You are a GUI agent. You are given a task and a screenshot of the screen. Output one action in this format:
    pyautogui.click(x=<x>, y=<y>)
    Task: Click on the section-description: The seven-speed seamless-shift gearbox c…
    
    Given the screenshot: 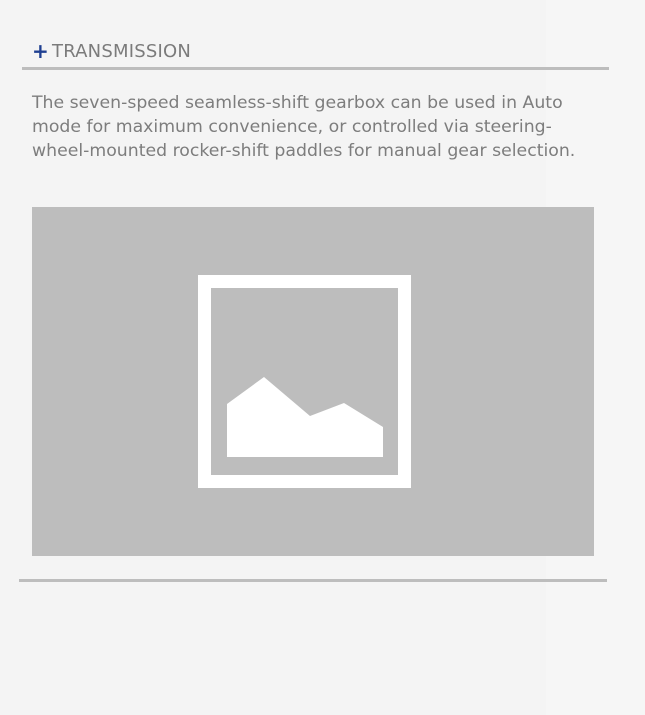 What is the action you would take?
    pyautogui.click(x=304, y=127)
    